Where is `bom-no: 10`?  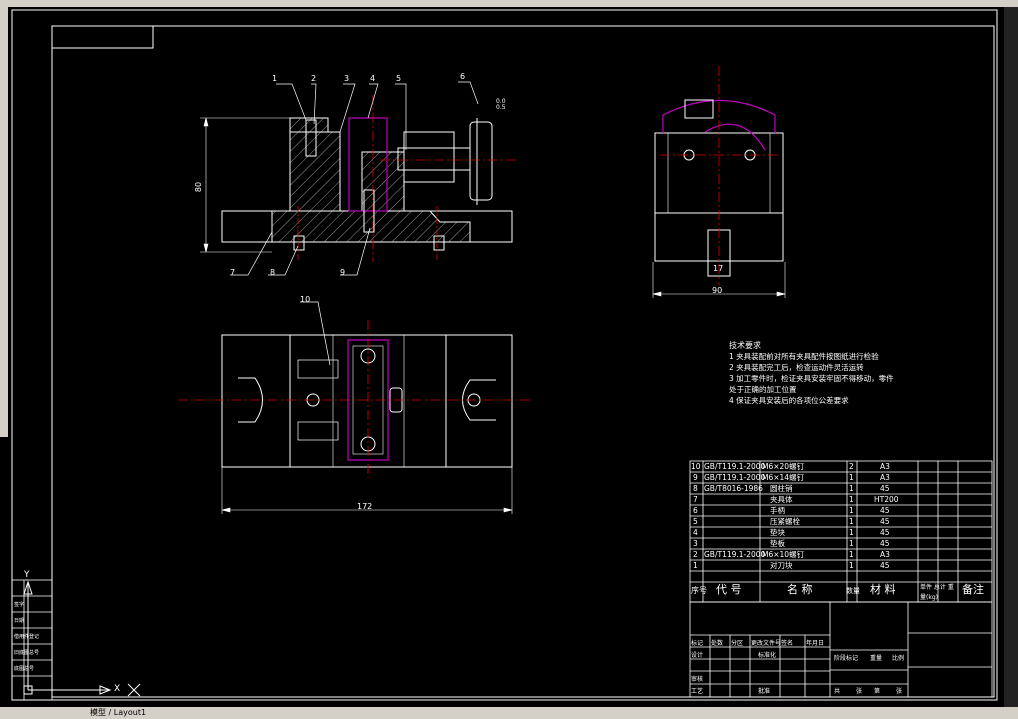
bom-no: 10 is located at coordinates (696, 466).